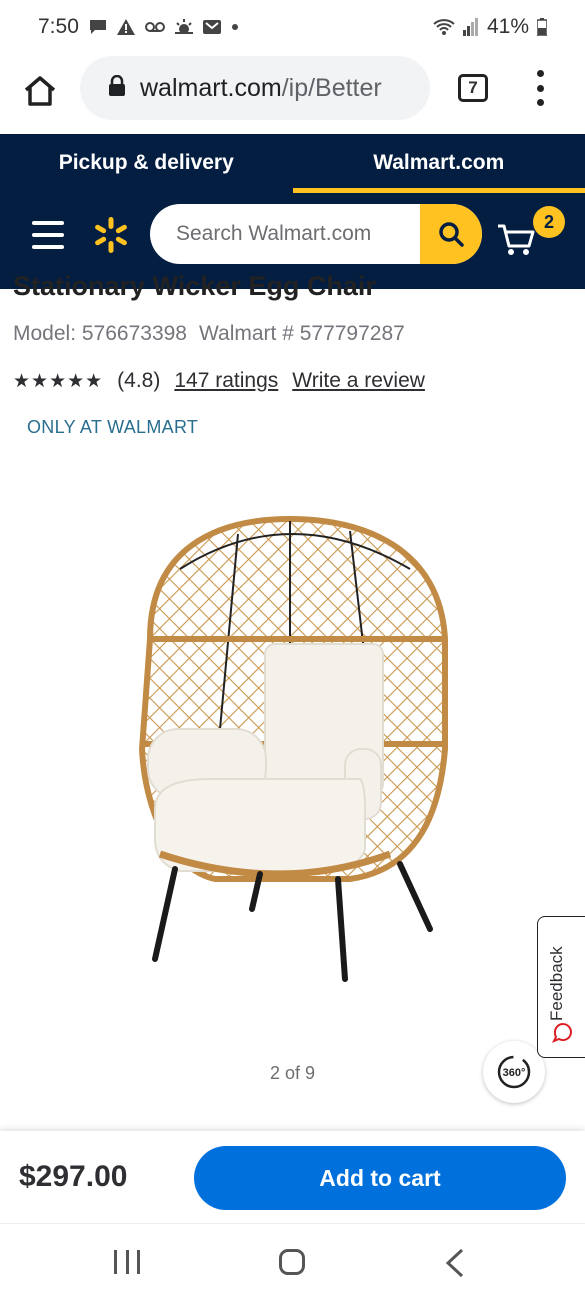  I want to click on address-bar: walmart.com/ip/Better, so click(255, 88).